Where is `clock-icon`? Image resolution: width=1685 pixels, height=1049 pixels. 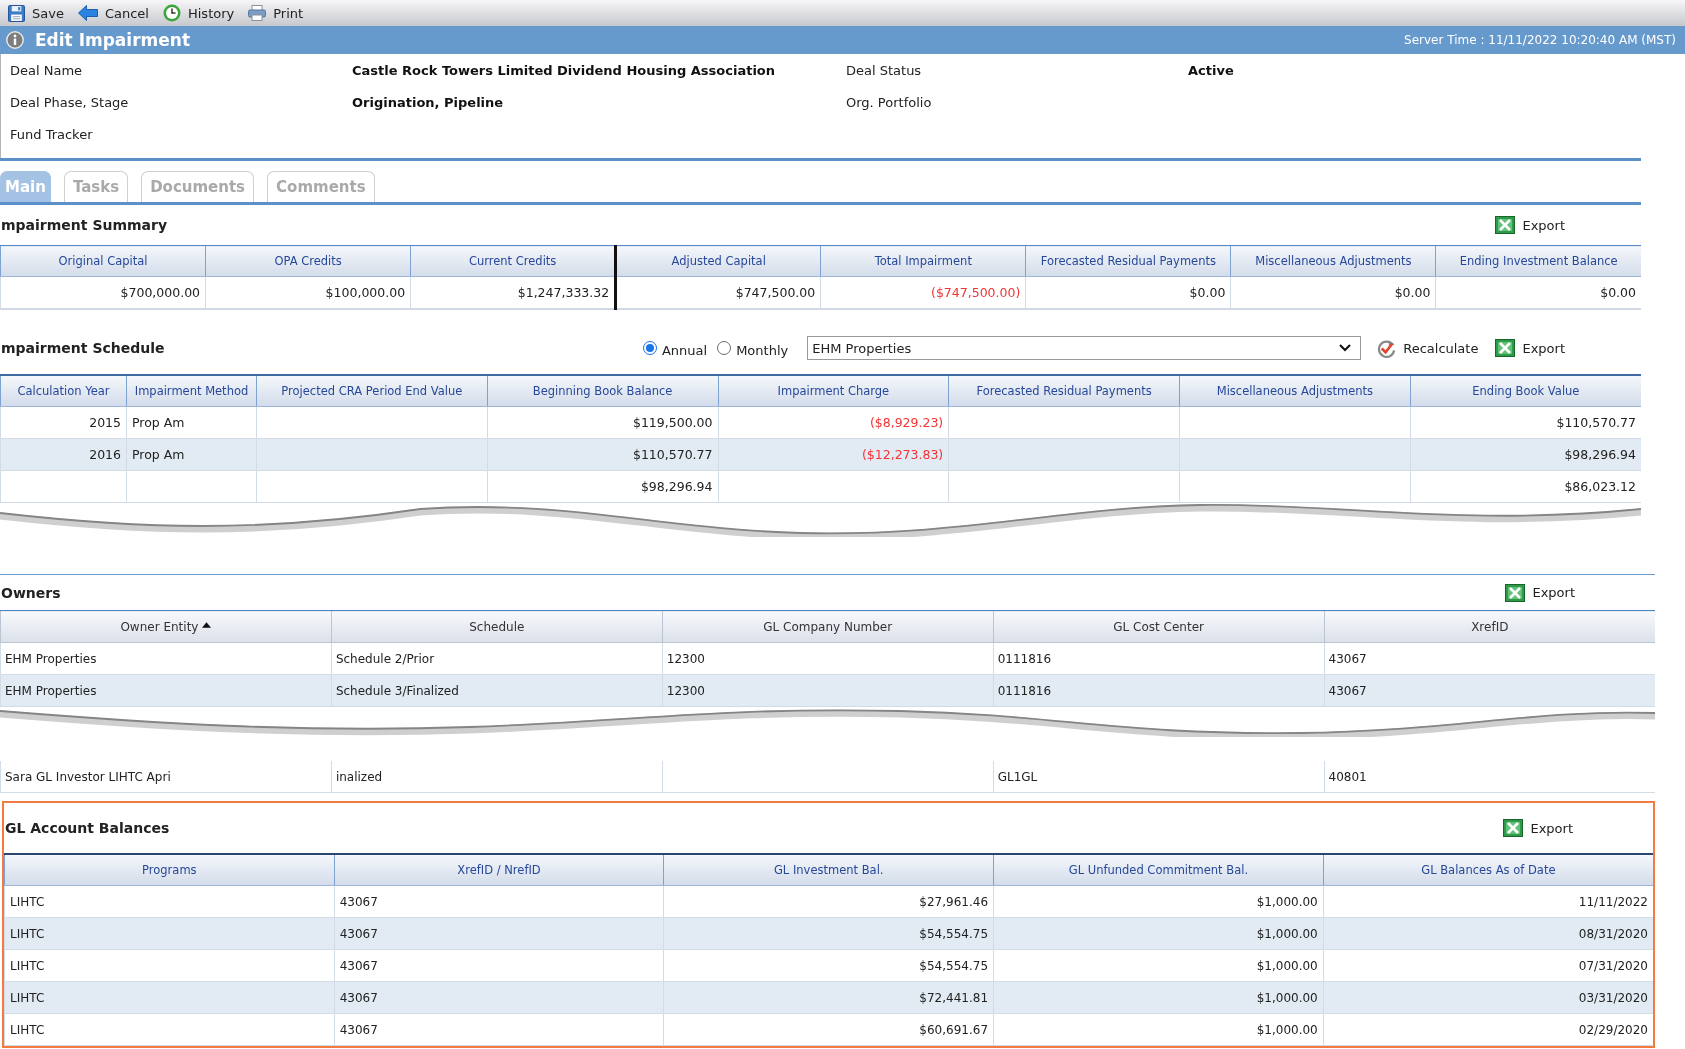
clock-icon is located at coordinates (171, 13).